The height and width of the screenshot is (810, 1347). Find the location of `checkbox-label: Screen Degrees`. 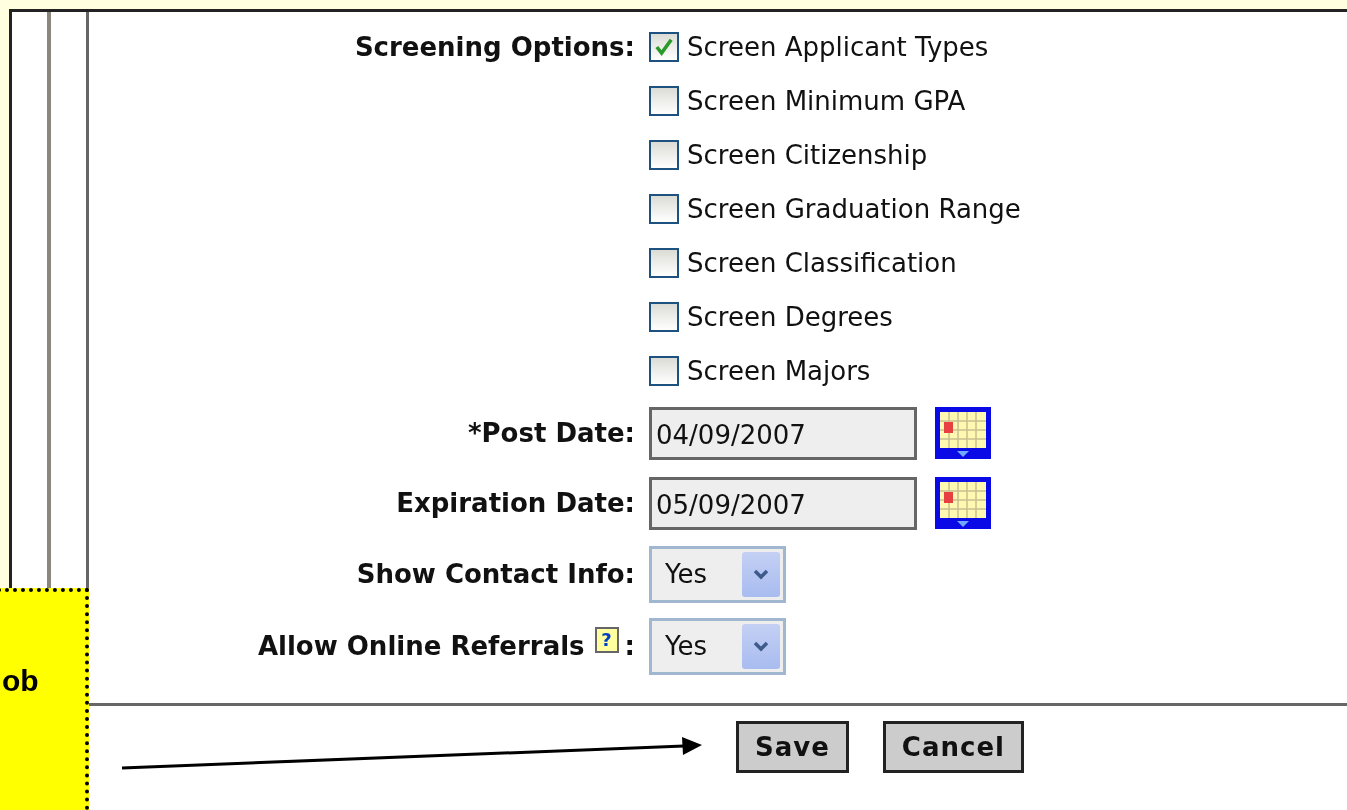

checkbox-label: Screen Degrees is located at coordinates (790, 317).